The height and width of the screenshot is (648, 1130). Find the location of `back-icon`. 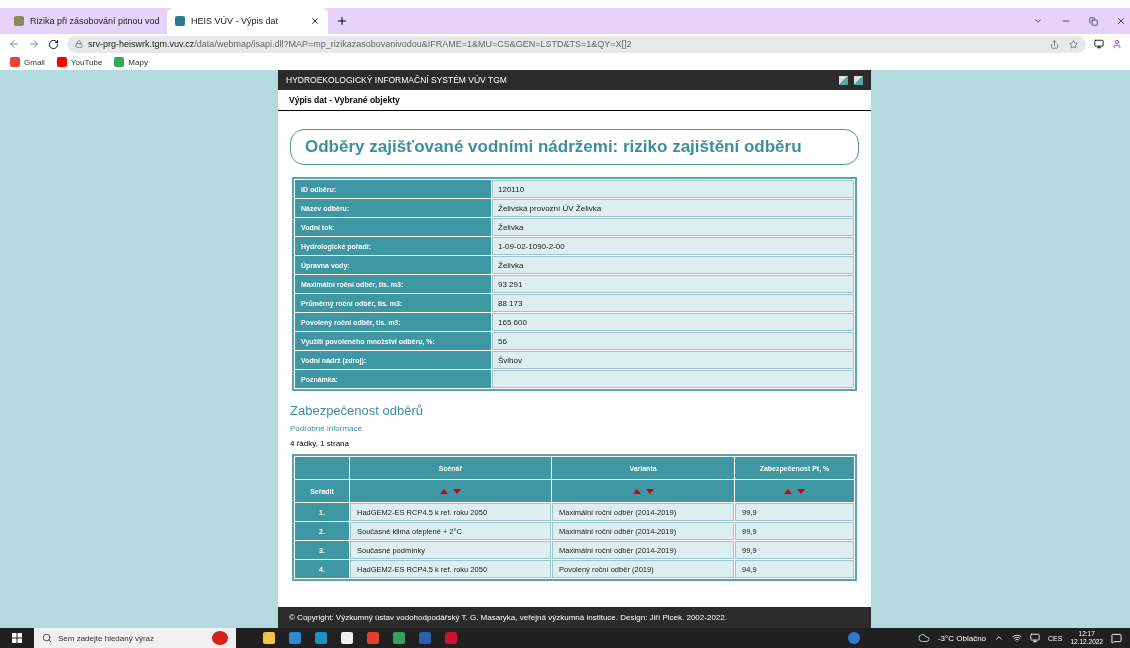

back-icon is located at coordinates (14, 44).